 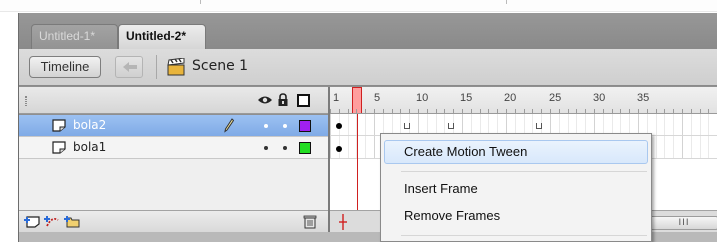 I want to click on ruler-label: 10, so click(x=422, y=98).